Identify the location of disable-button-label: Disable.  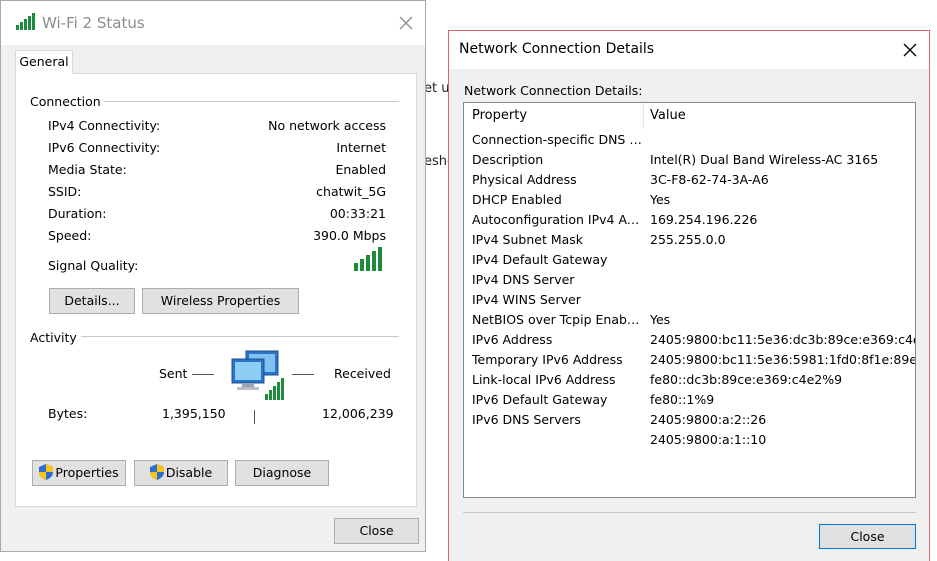
(189, 472).